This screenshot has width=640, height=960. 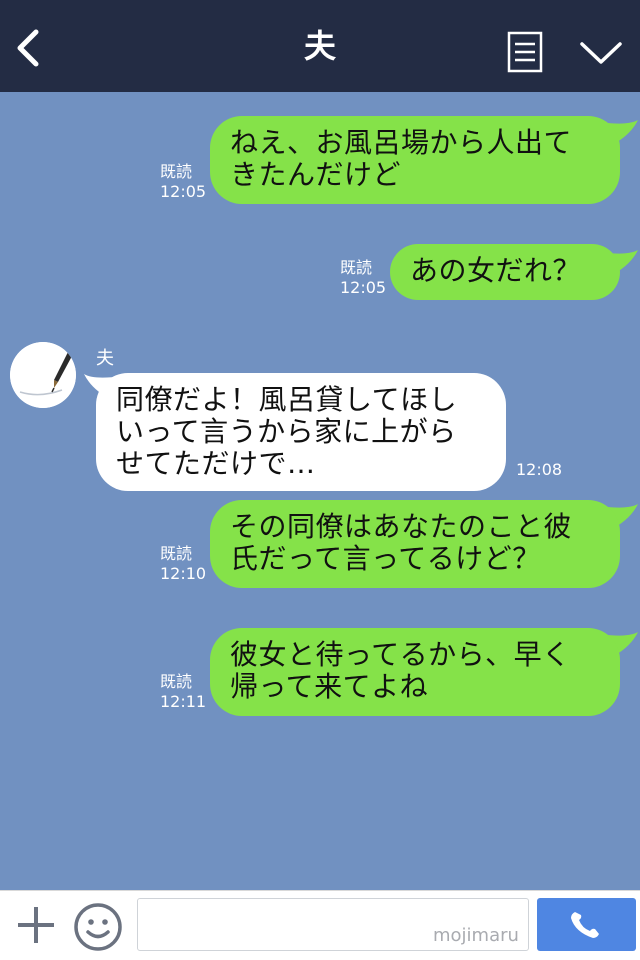 I want to click on plus-icon, so click(x=36, y=925).